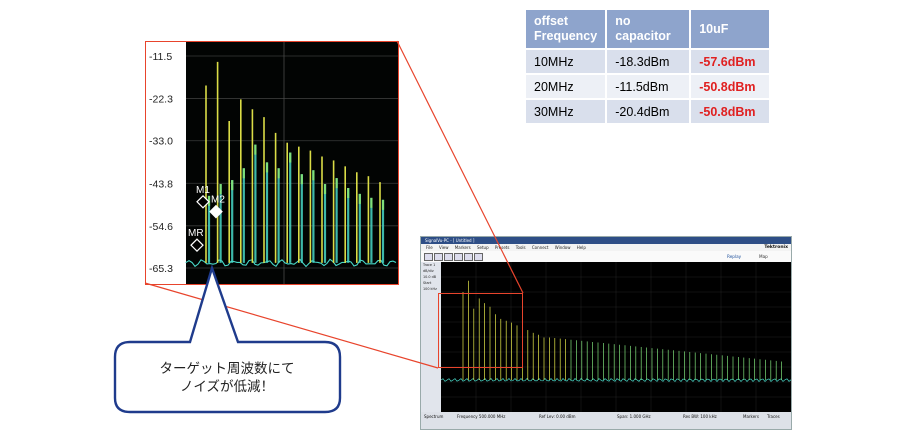 This screenshot has width=900, height=440. Describe the element at coordinates (227, 387) in the screenshot. I see `callout-line-2: ノイズが低減！` at that location.